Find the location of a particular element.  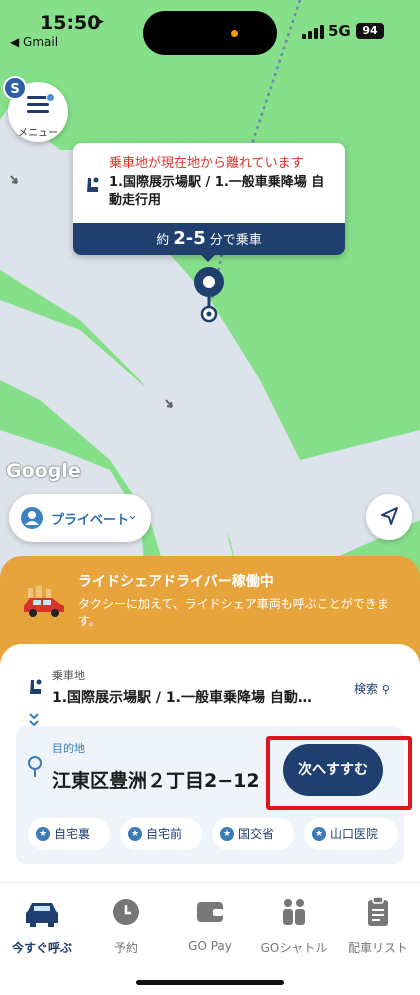

status-bar: 15:50 ➤ ◀ Gmail 5G 94 is located at coordinates (210, 28).